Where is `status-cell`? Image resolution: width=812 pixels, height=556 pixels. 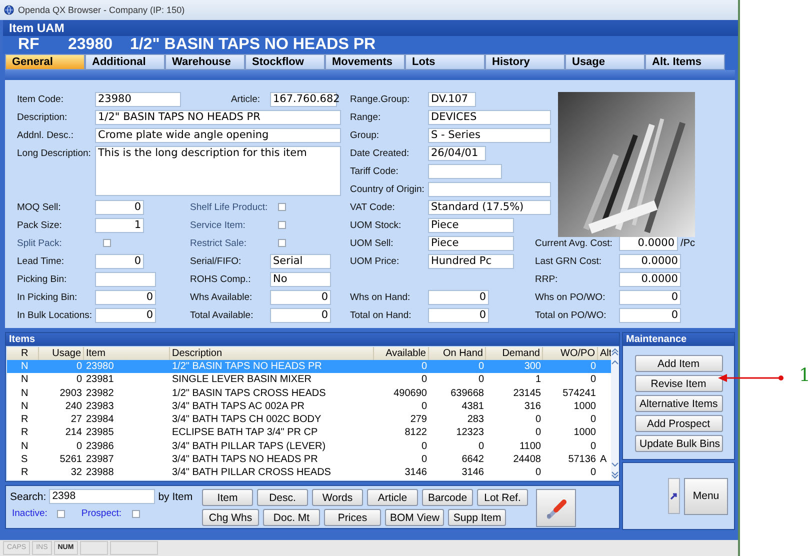 status-cell is located at coordinates (134, 548).